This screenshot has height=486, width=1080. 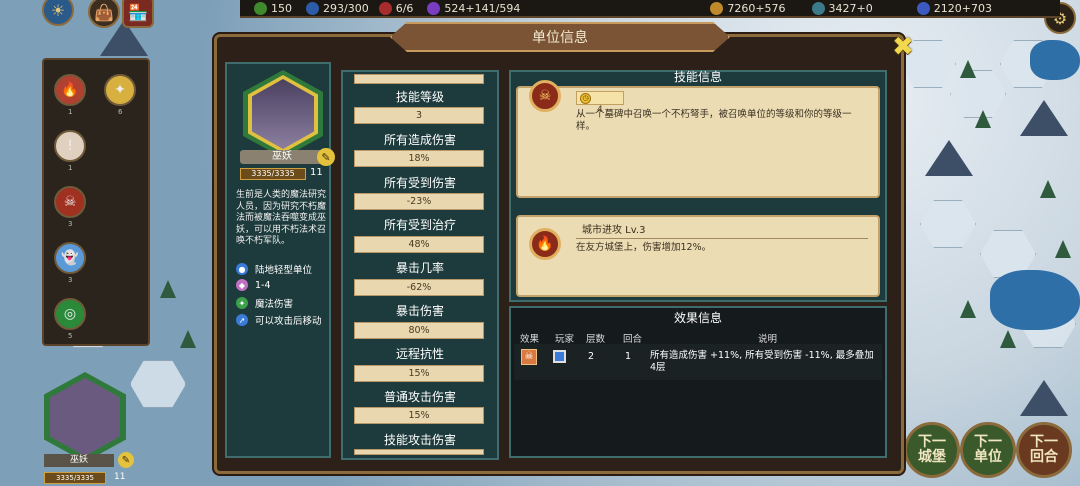 I want to click on bottom-unit-name: 巫妖, so click(x=79, y=460).